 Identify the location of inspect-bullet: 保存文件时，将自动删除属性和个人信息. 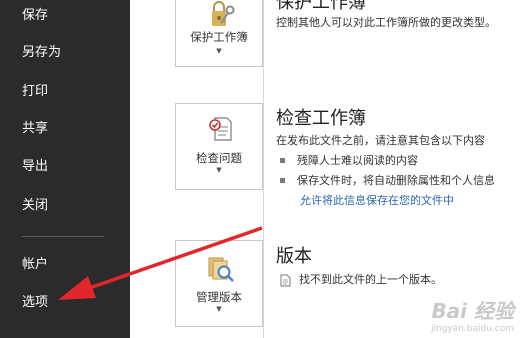
(387, 180).